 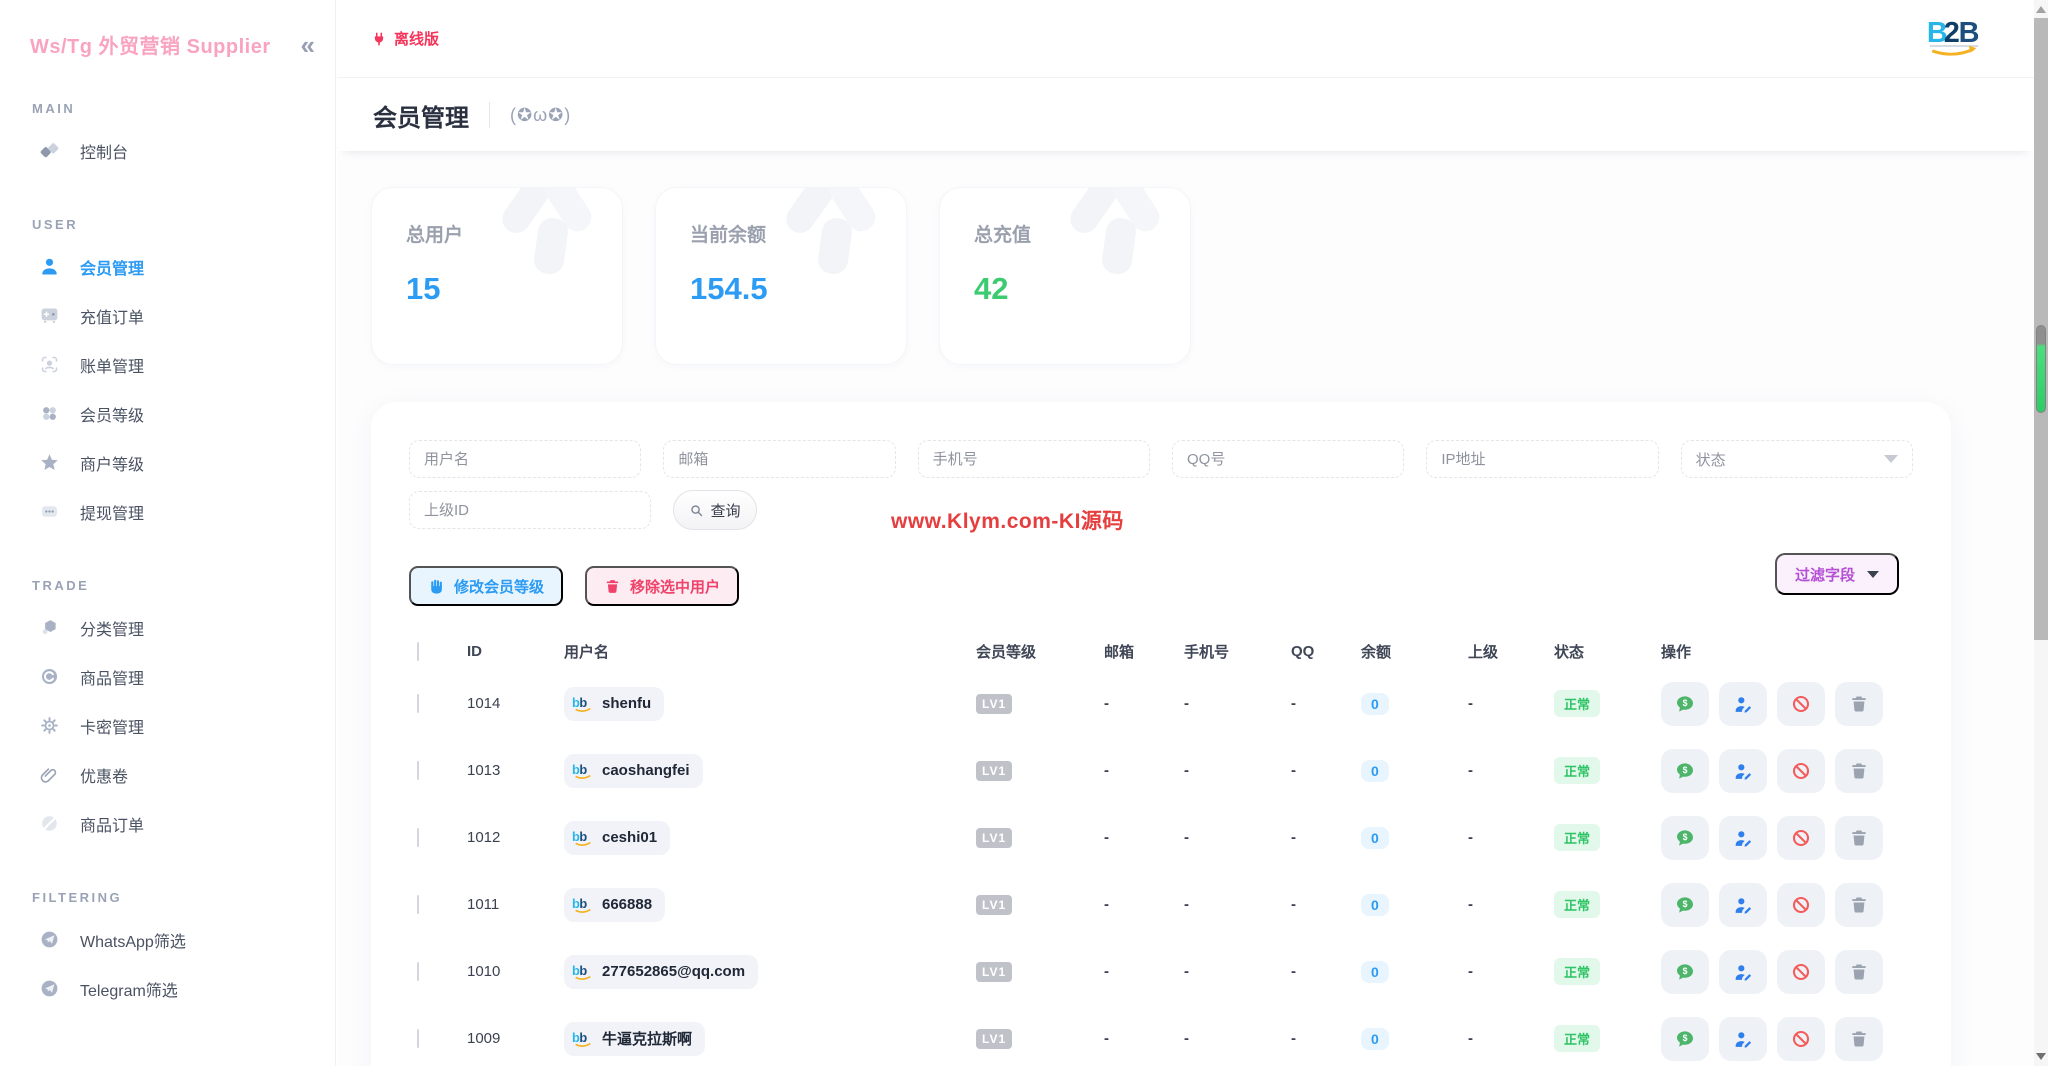 I want to click on user-edit-icon, so click(x=1743, y=1039).